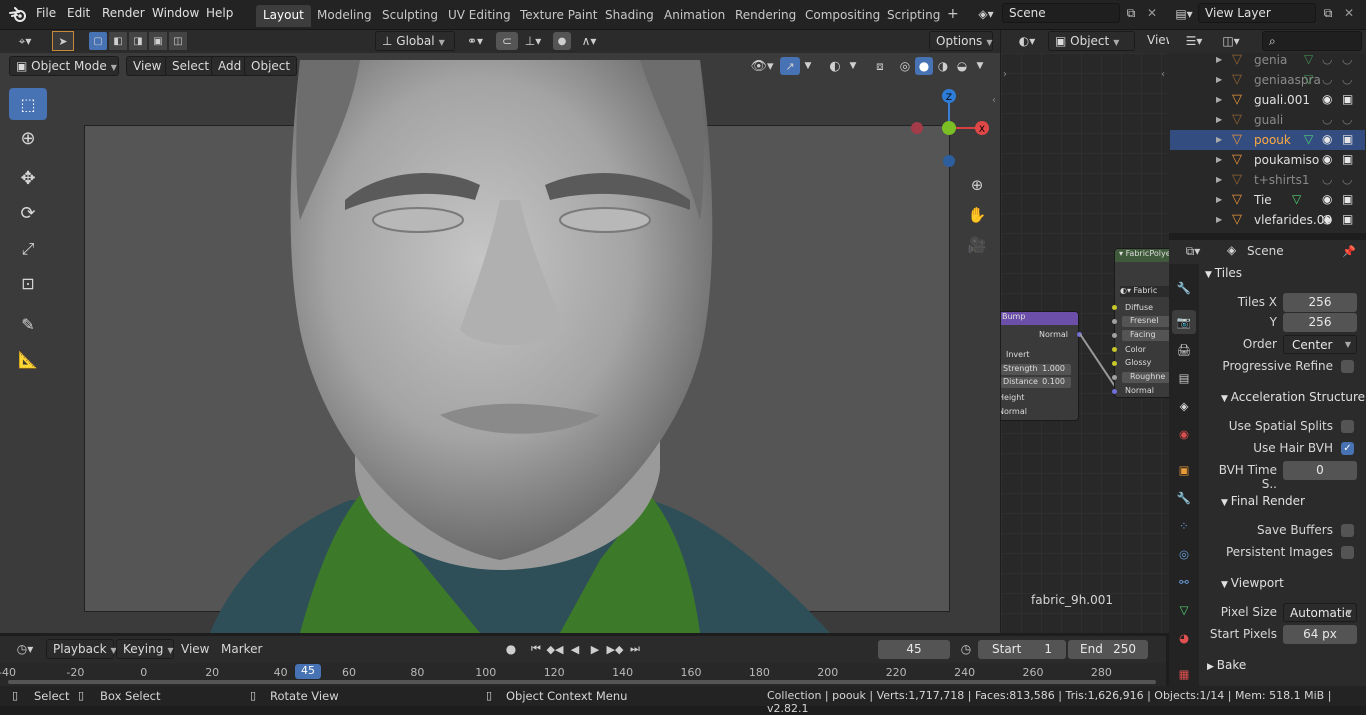  What do you see at coordinates (475, 41) in the screenshot?
I see `pivot-icon: ⚭▾` at bounding box center [475, 41].